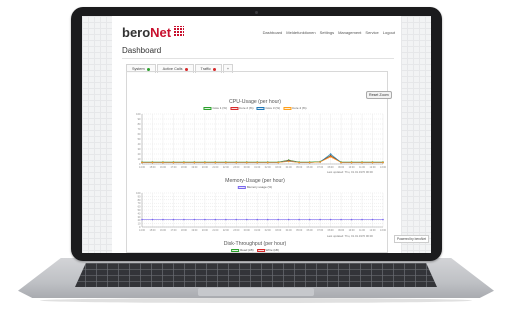 The image size is (512, 322). I want to click on y-tick-label: 90, so click(139, 119).